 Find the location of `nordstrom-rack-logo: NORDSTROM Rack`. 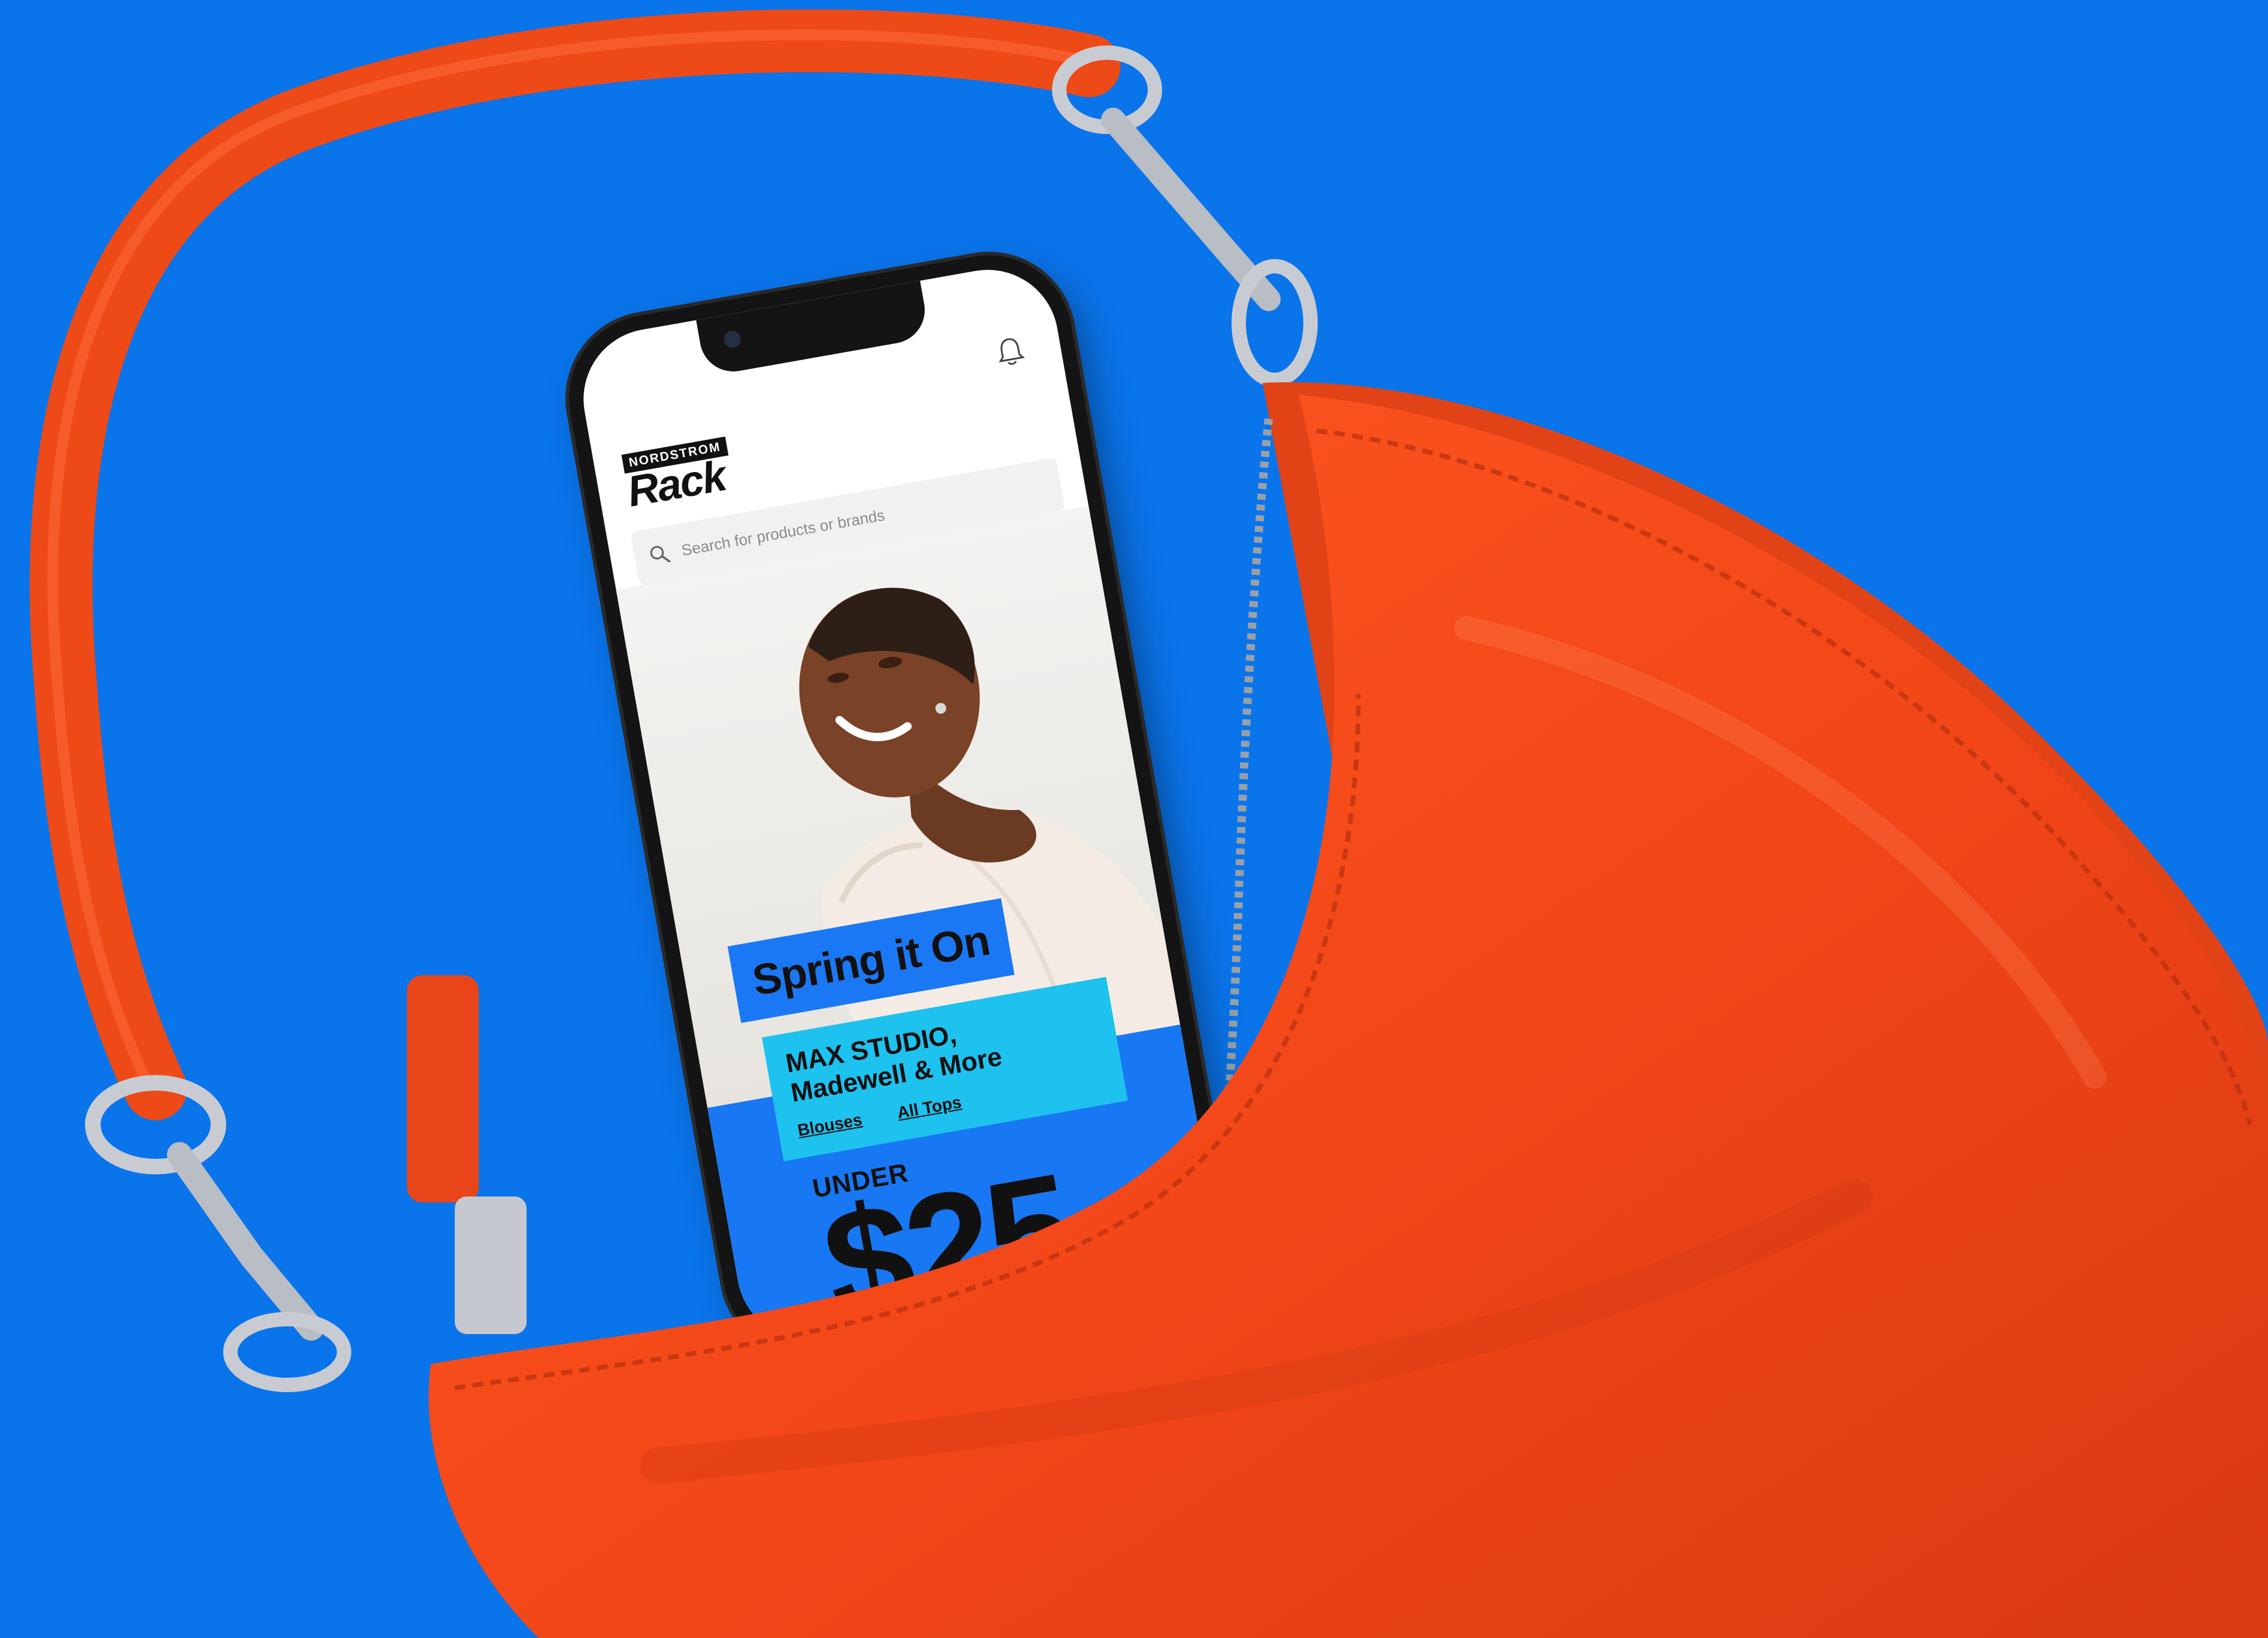

nordstrom-rack-logo: NORDSTROM Rack is located at coordinates (678, 476).